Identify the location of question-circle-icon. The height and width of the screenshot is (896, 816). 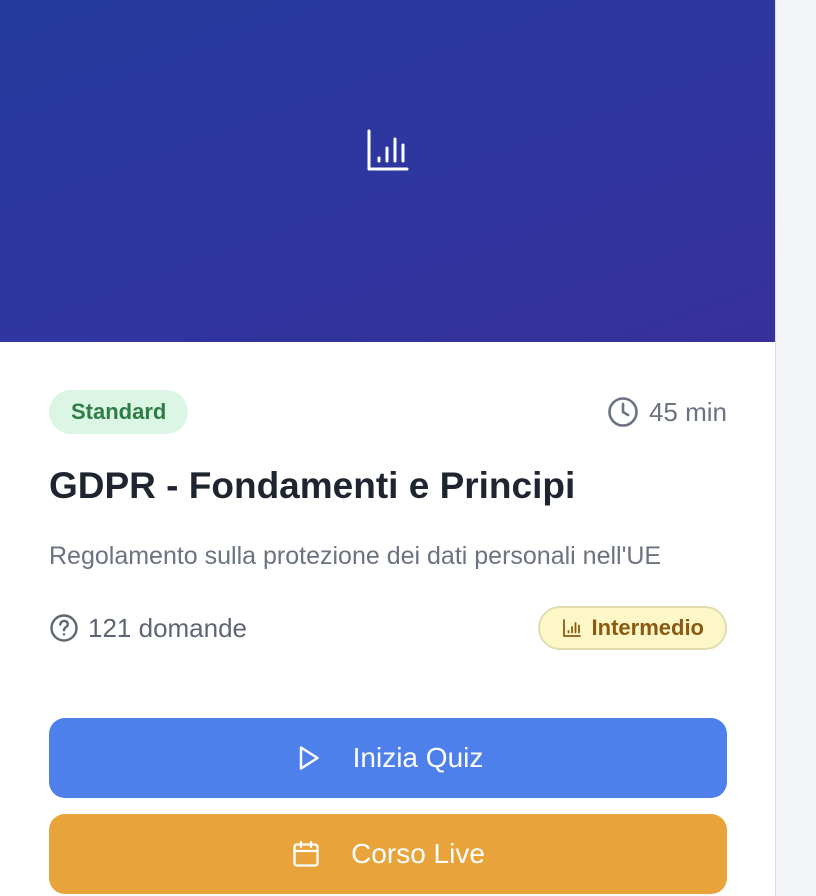
(64, 628).